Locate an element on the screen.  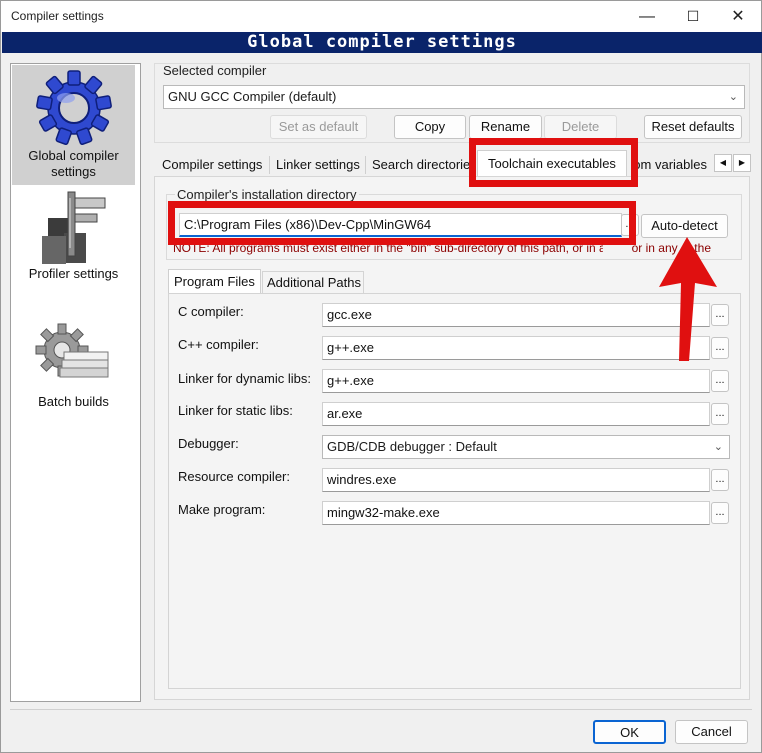
sidebar-item-label: Profiler settings is located at coordinates (73, 273).